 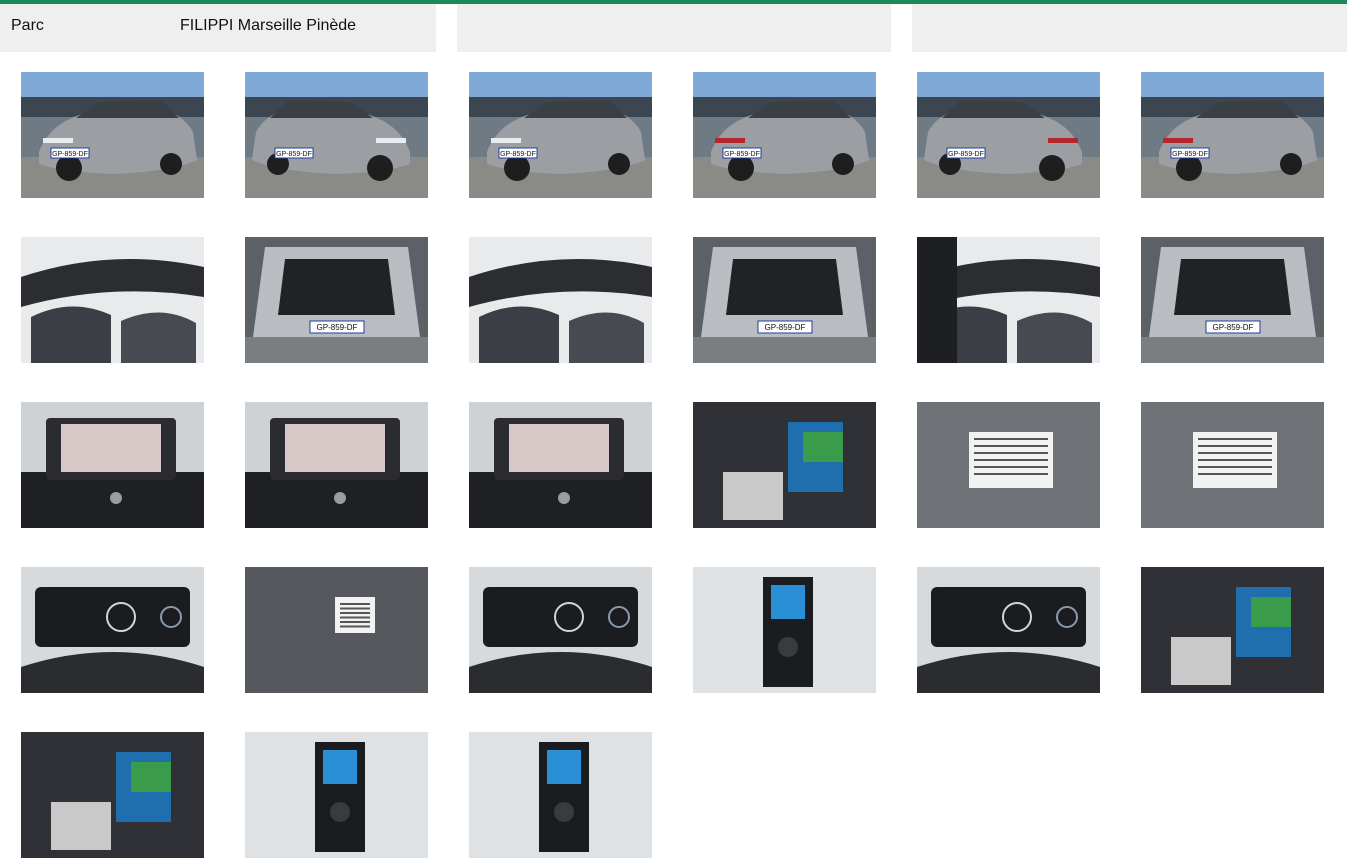 I want to click on info-cell-park: Parc FILIPPI Marseille Pinède, so click(x=218, y=28).